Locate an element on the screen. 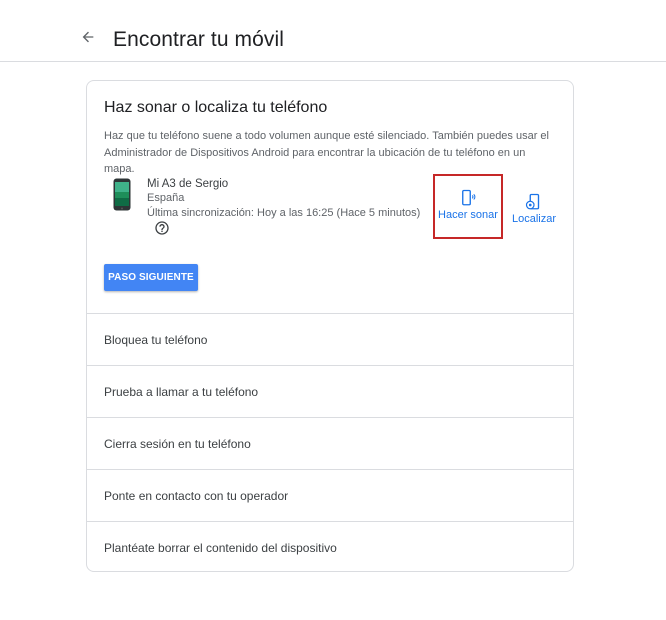 The height and width of the screenshot is (620, 666). list-item-label: Cierra sesión en tu teléfono is located at coordinates (177, 444).